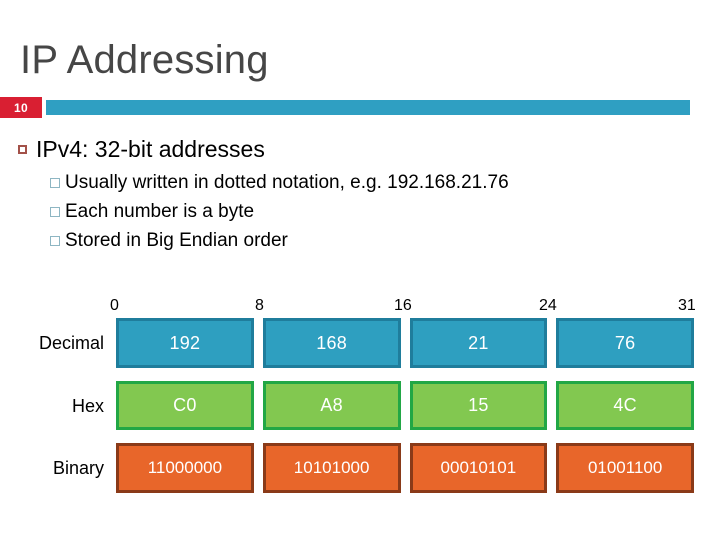 The height and width of the screenshot is (540, 720). I want to click on table-cell: 10101000, so click(331, 468).